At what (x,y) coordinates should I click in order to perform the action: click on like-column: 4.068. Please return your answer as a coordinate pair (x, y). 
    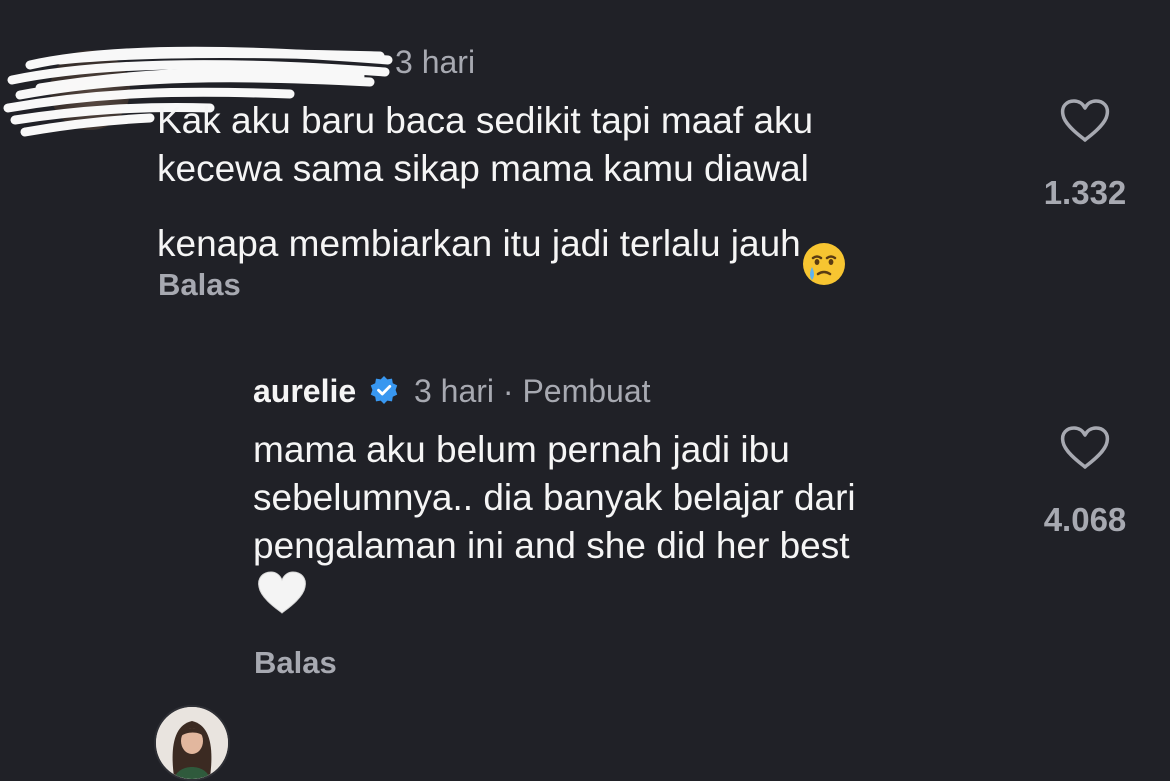
    Looking at the image, I should click on (1085, 482).